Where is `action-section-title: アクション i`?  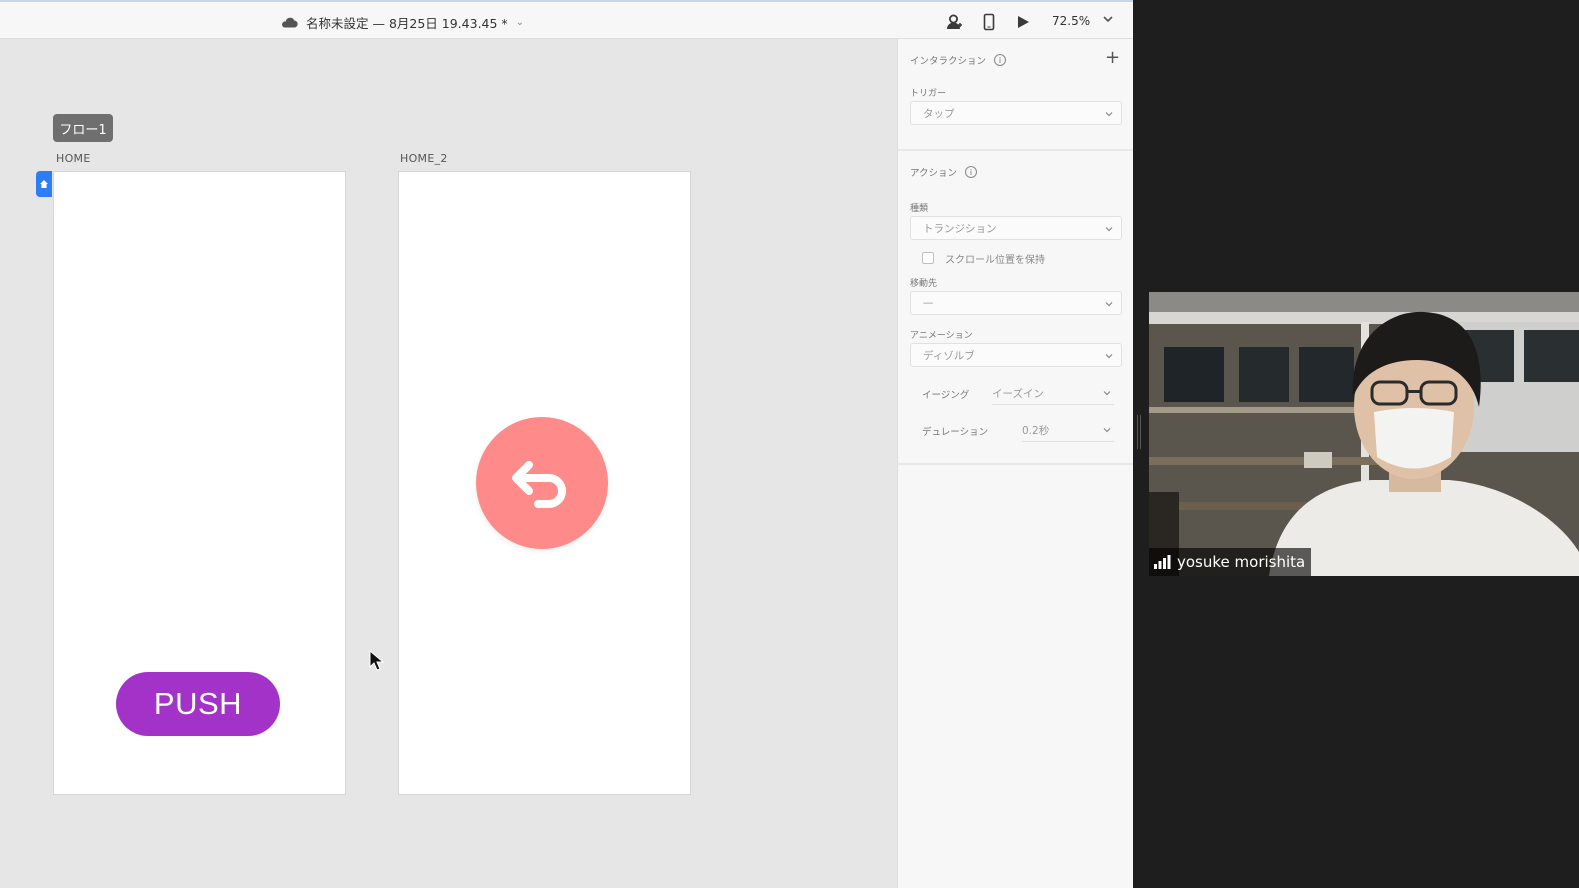
action-section-title: アクション i is located at coordinates (944, 172).